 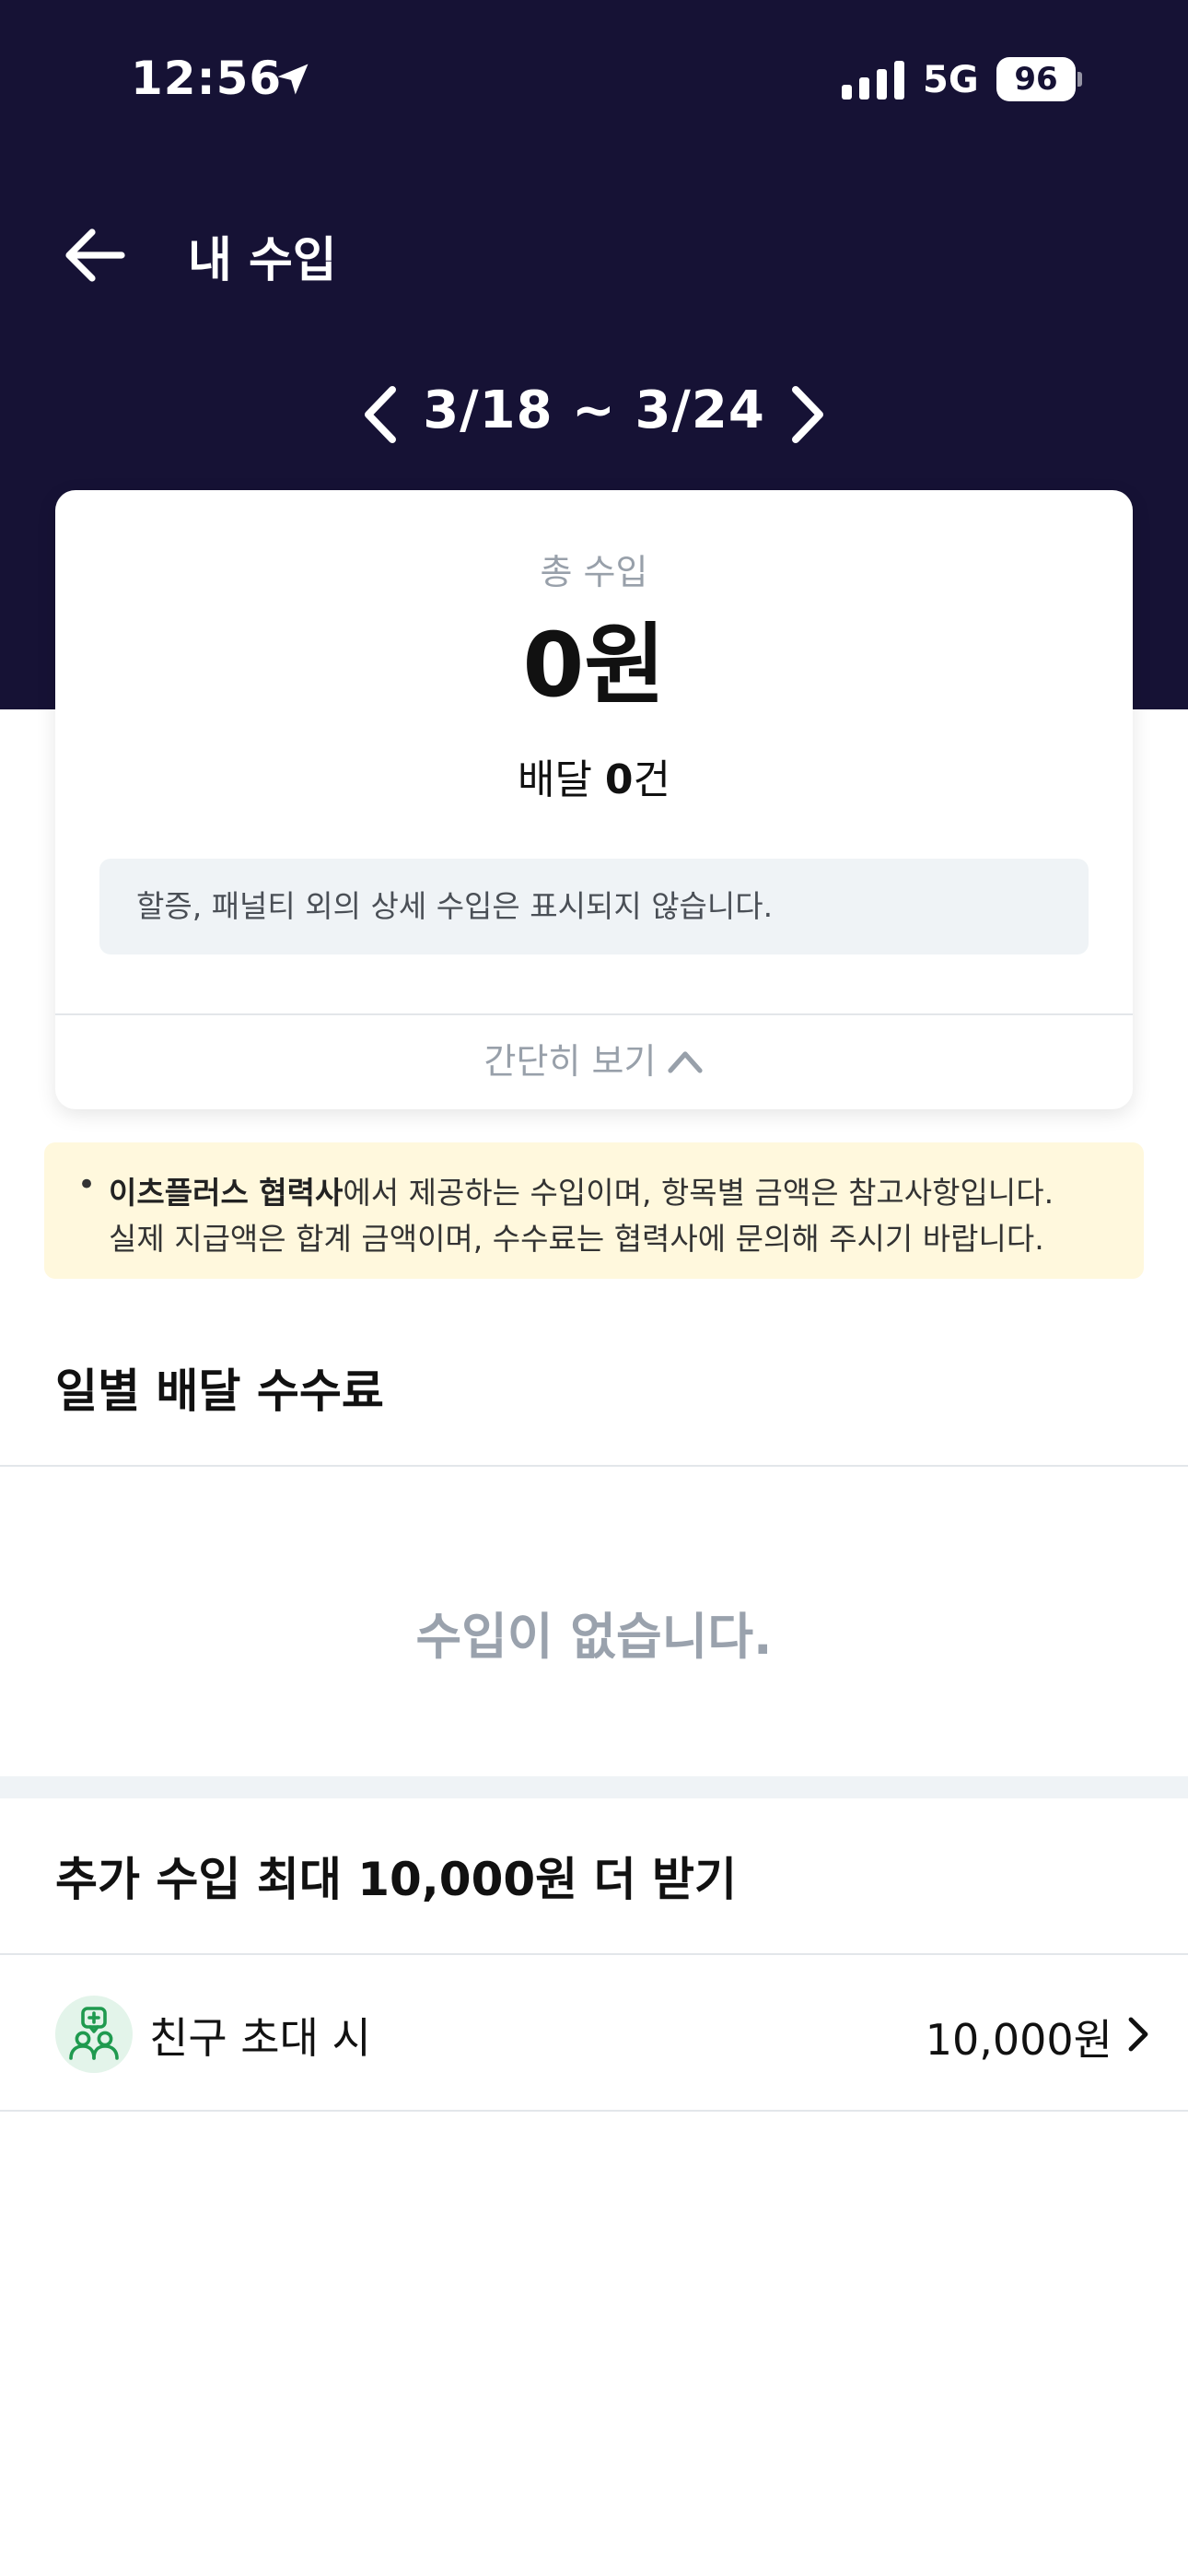 I want to click on delivery-count-value: 0, so click(x=619, y=779).